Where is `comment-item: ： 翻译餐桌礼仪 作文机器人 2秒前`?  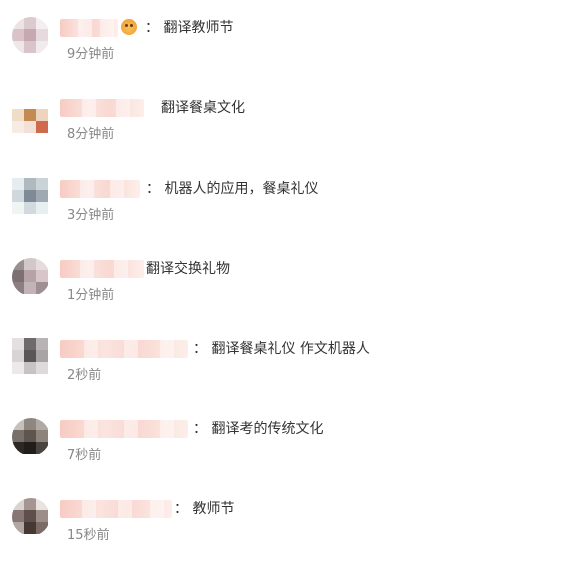
comment-item: ： 翻译餐桌礼仪 作文机器人 2秒前 is located at coordinates (283, 368).